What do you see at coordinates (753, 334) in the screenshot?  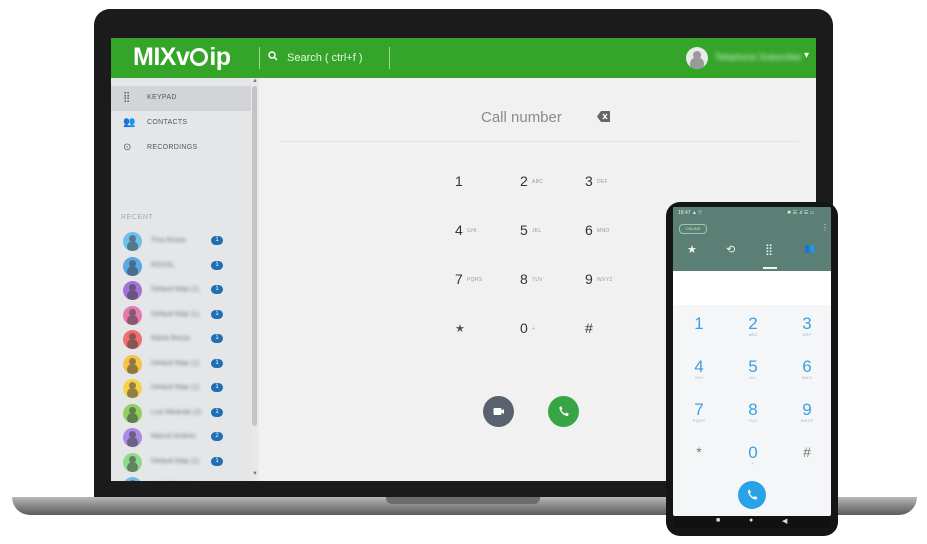 I see `key-letters: ABC` at bounding box center [753, 334].